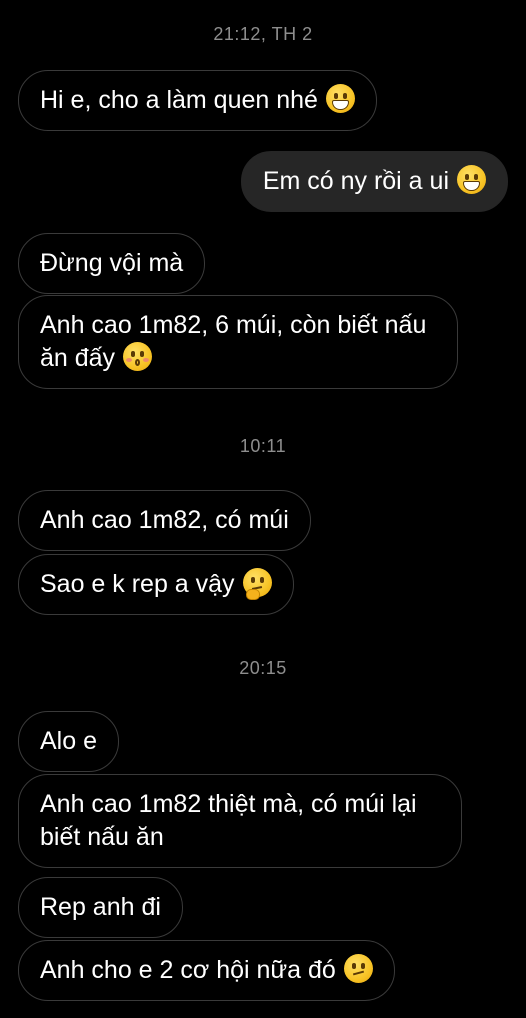 This screenshot has height=1018, width=526. Describe the element at coordinates (355, 181) in the screenshot. I see `message-text: Em có ny rồi a ui` at that location.